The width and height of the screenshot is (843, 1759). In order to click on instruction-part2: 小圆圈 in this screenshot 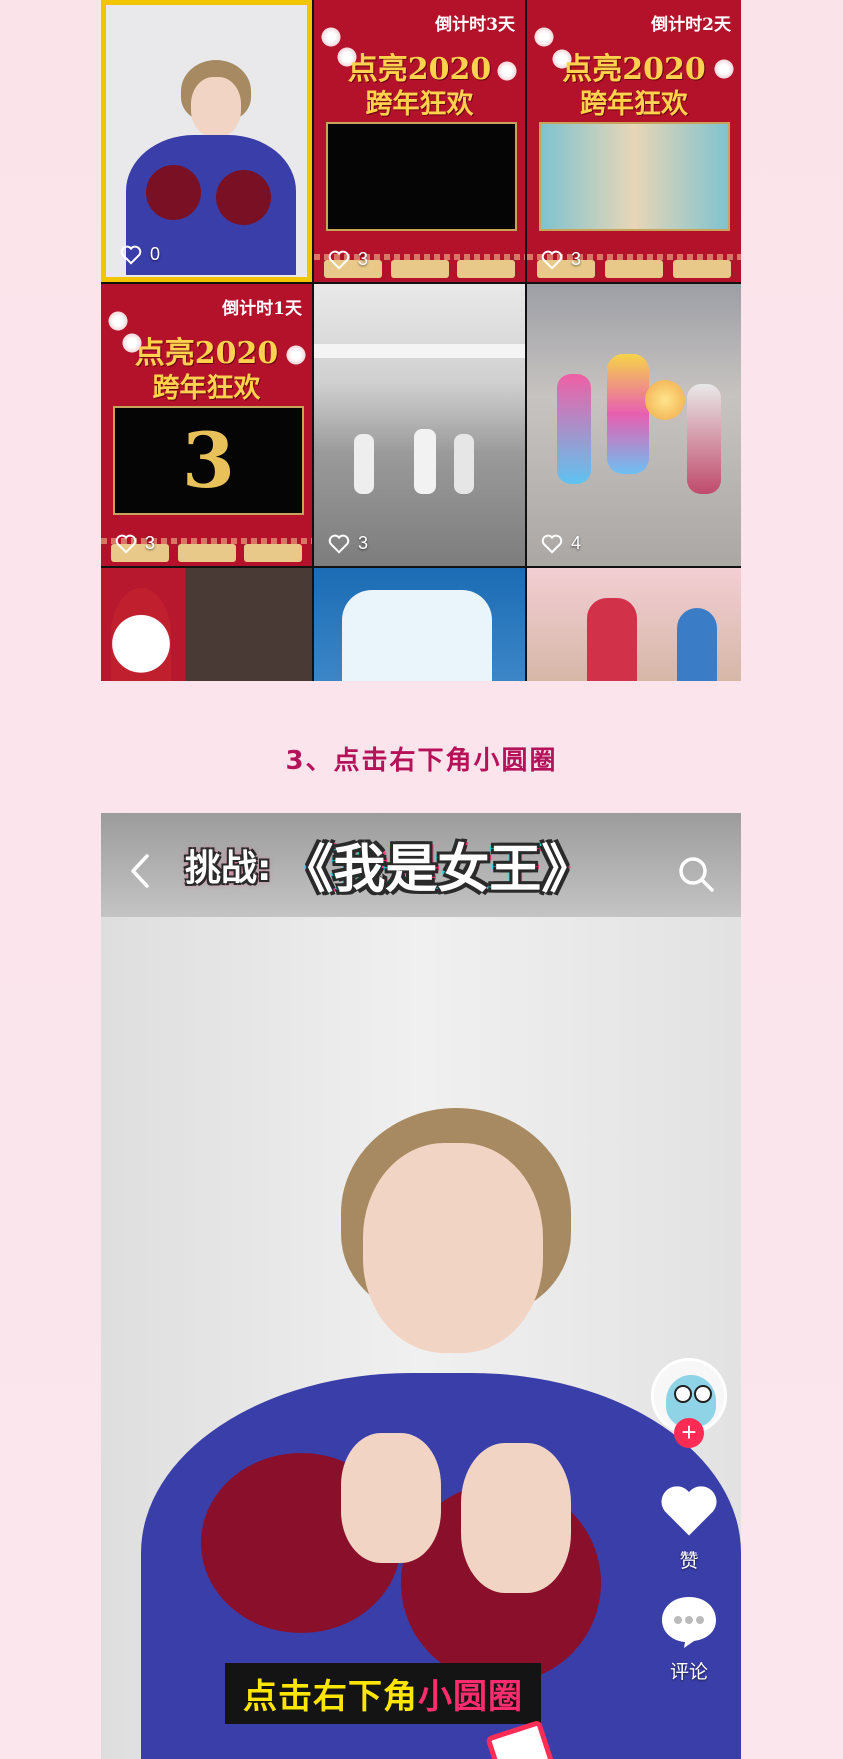, I will do `click(470, 1697)`.